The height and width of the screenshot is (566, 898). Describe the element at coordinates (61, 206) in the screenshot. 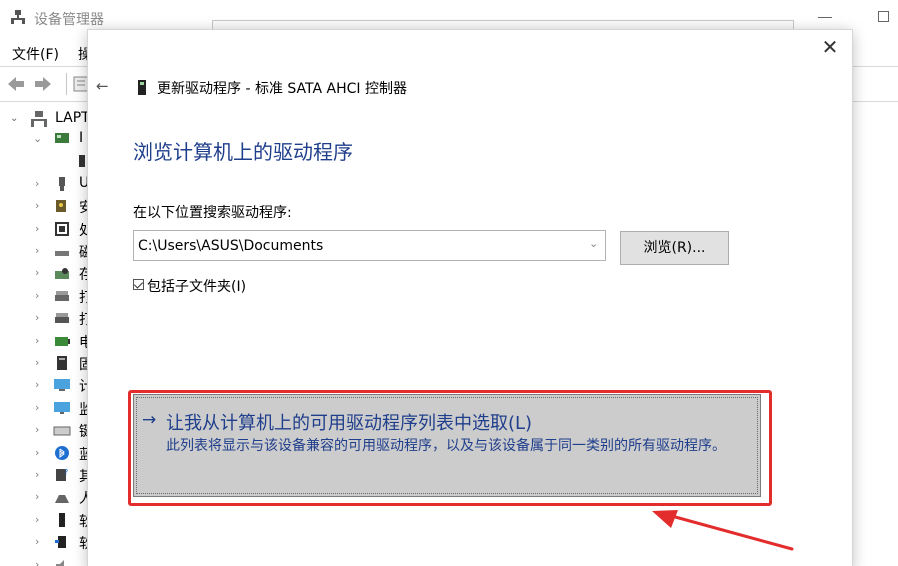

I see `security-device-icon` at that location.